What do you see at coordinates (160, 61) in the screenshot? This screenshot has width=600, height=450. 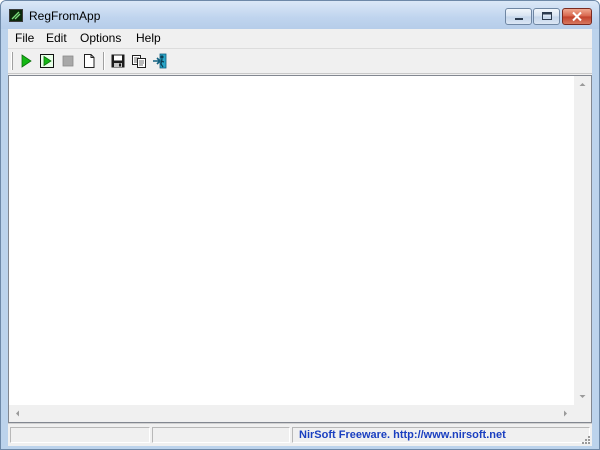 I see `exit-icon` at bounding box center [160, 61].